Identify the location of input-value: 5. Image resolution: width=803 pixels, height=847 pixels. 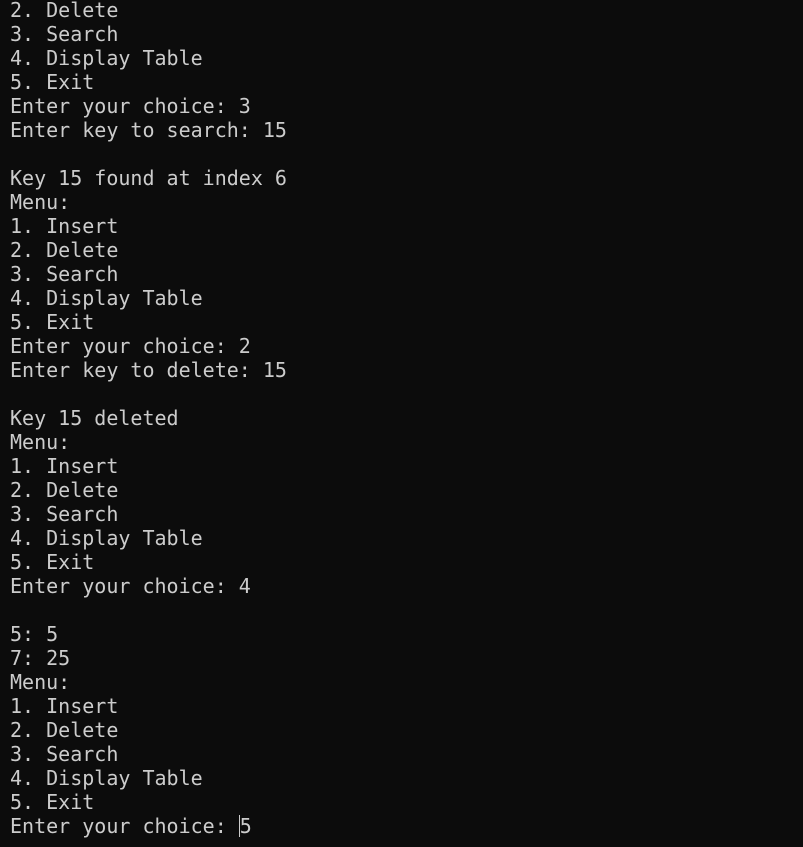
(246, 826).